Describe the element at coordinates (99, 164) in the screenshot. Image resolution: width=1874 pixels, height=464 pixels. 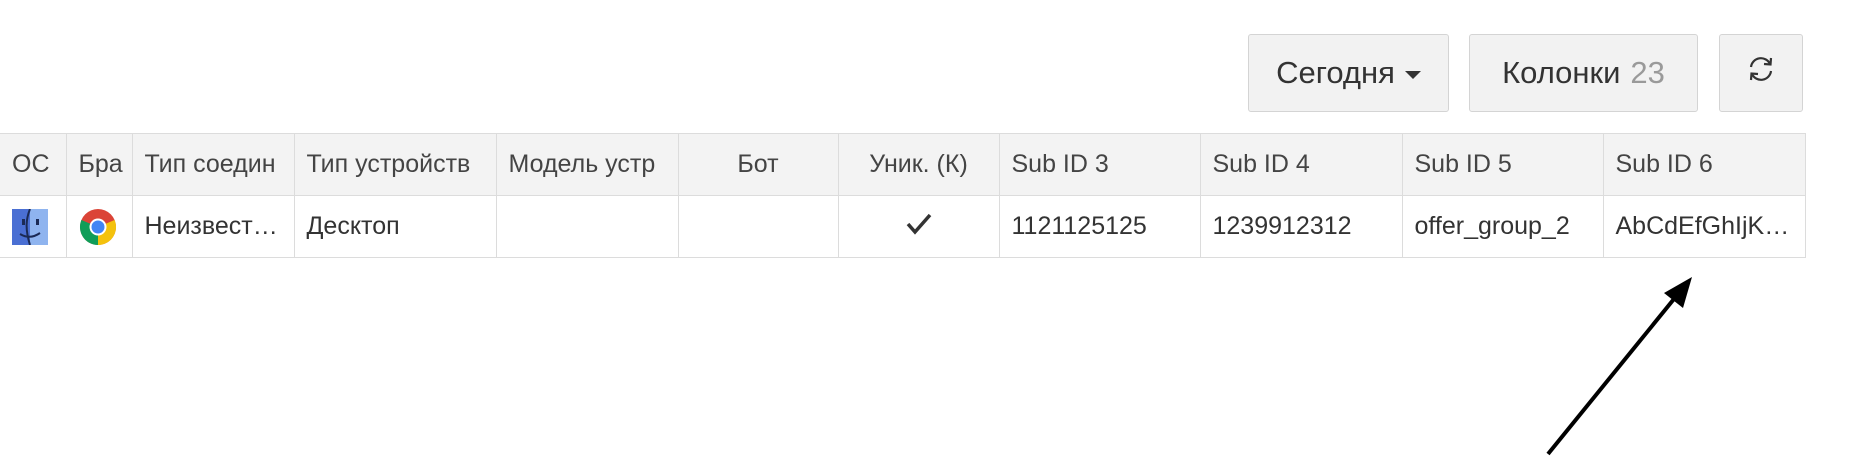
I see `column-header-browser: Бра` at that location.